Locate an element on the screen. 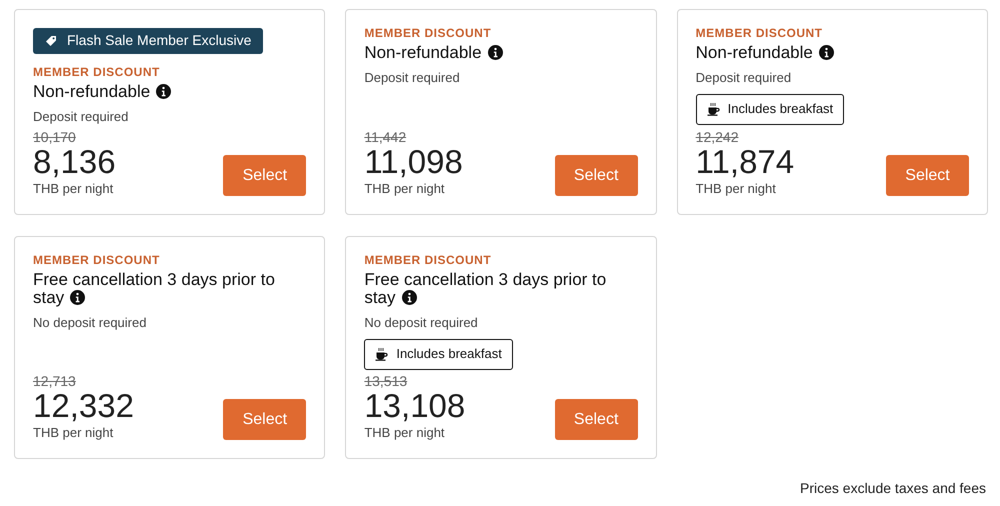 The width and height of the screenshot is (1000, 506). original-price: 13,513 is located at coordinates (386, 381).